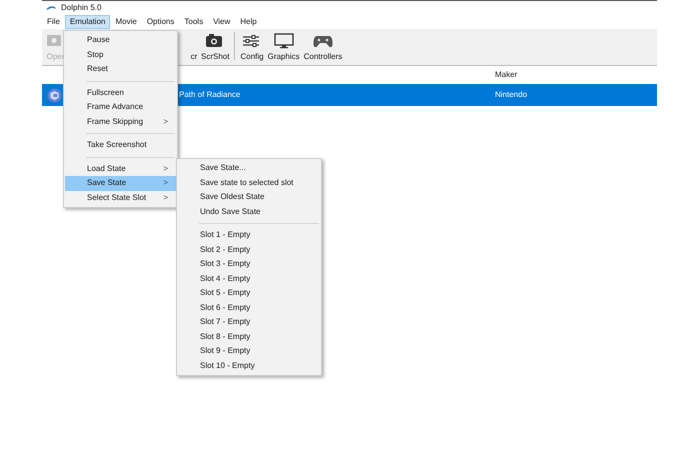  What do you see at coordinates (53, 22) in the screenshot?
I see `menu-item: File` at bounding box center [53, 22].